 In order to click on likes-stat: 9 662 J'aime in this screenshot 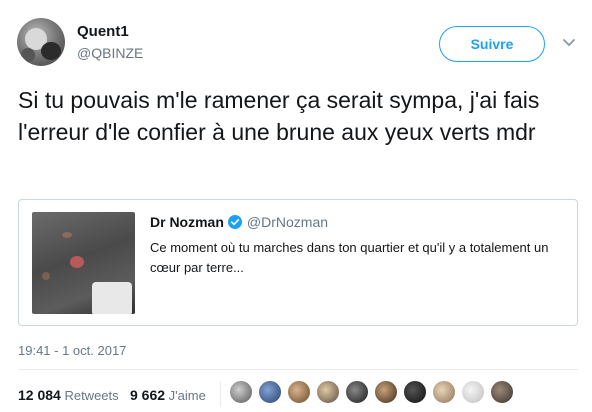, I will do `click(168, 395)`.